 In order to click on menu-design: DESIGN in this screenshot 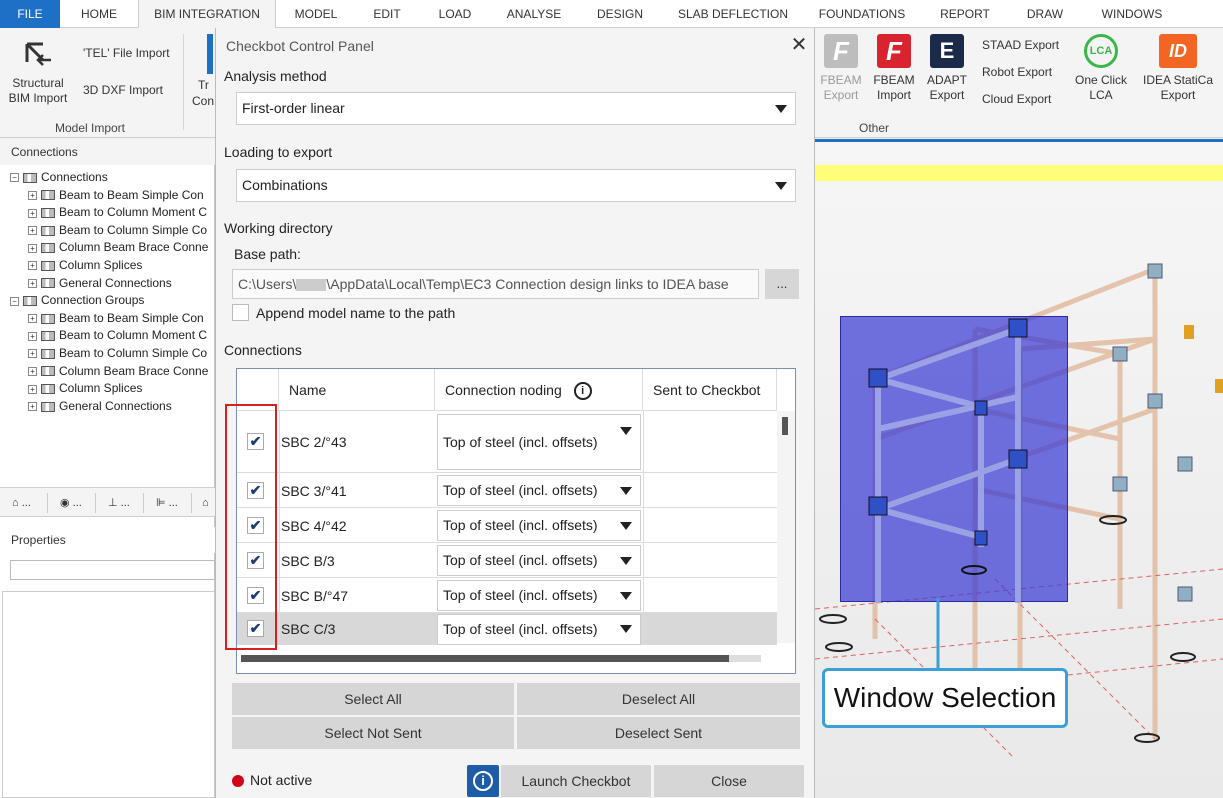, I will do `click(620, 14)`.